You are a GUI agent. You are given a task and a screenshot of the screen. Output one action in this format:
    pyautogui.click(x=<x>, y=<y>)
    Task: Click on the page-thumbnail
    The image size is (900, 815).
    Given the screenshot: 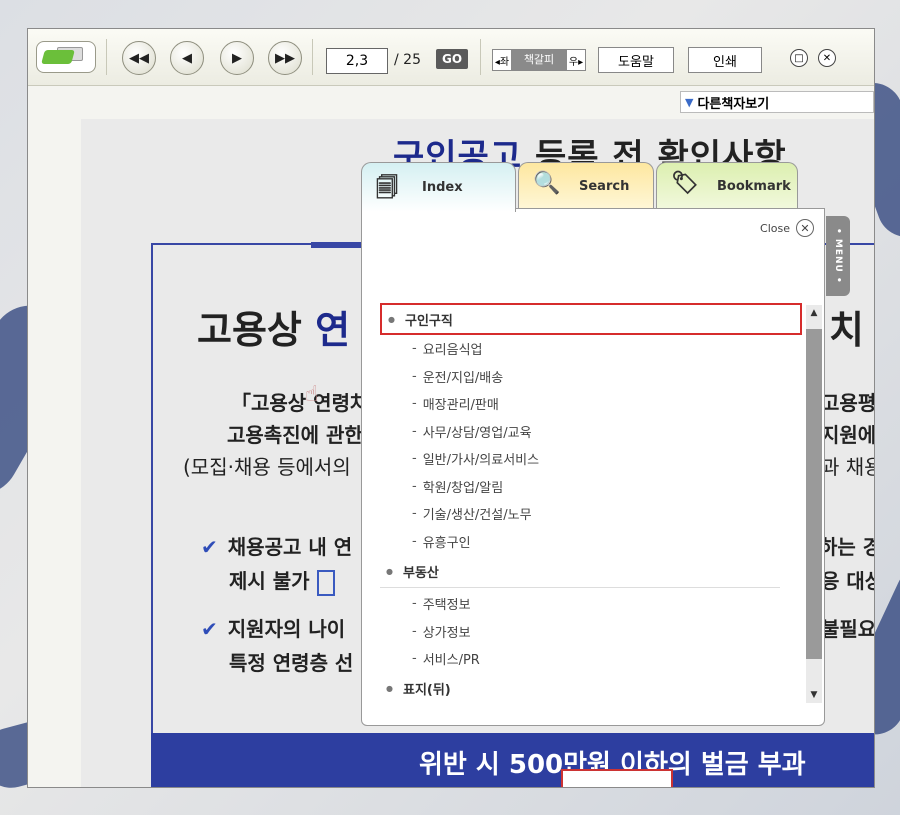 What is the action you would take?
    pyautogui.click(x=617, y=778)
    